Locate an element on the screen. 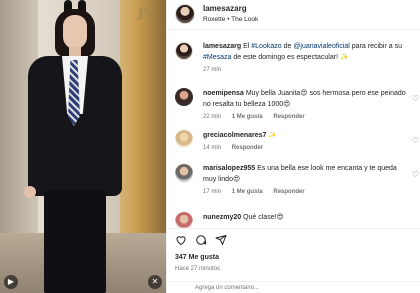 The image size is (420, 293). share-icon is located at coordinates (221, 240).